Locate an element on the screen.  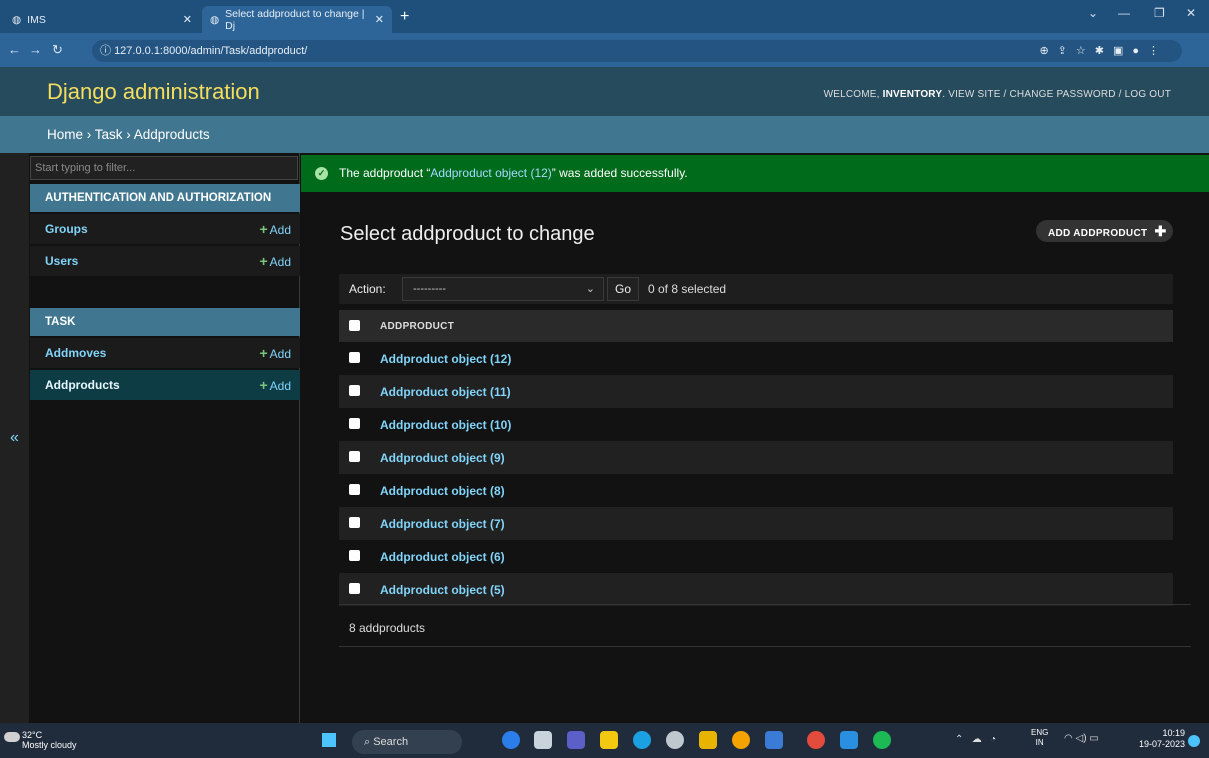
store-icon is located at coordinates (708, 740).